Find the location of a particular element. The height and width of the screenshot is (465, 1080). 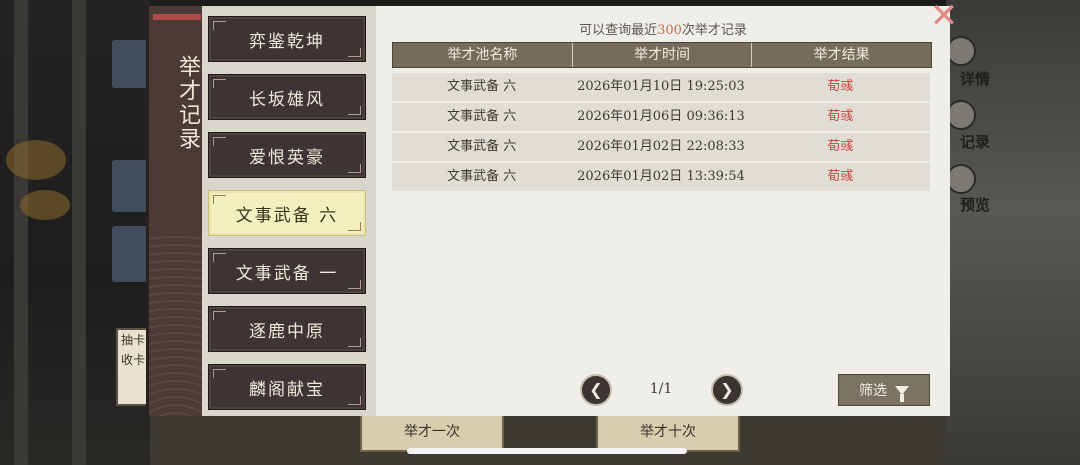

background-tab-ten: 举才十次 is located at coordinates (668, 432).